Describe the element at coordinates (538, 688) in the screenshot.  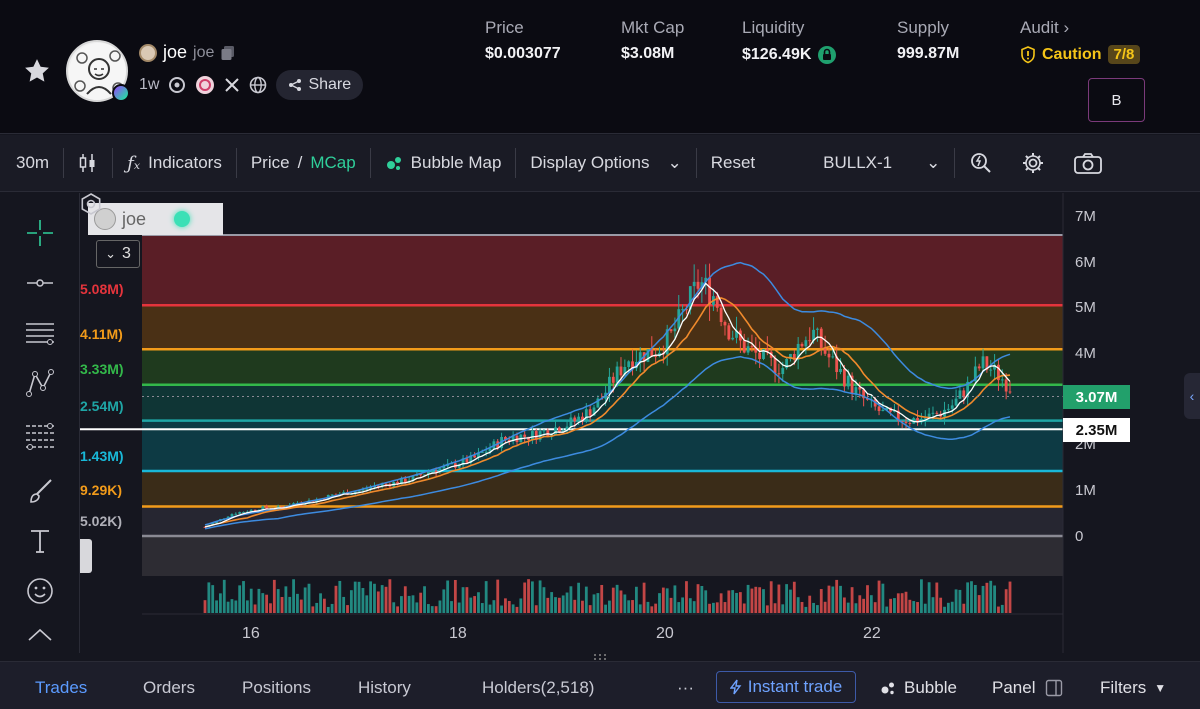
I see `tab-holders: Holders(2,518)` at that location.